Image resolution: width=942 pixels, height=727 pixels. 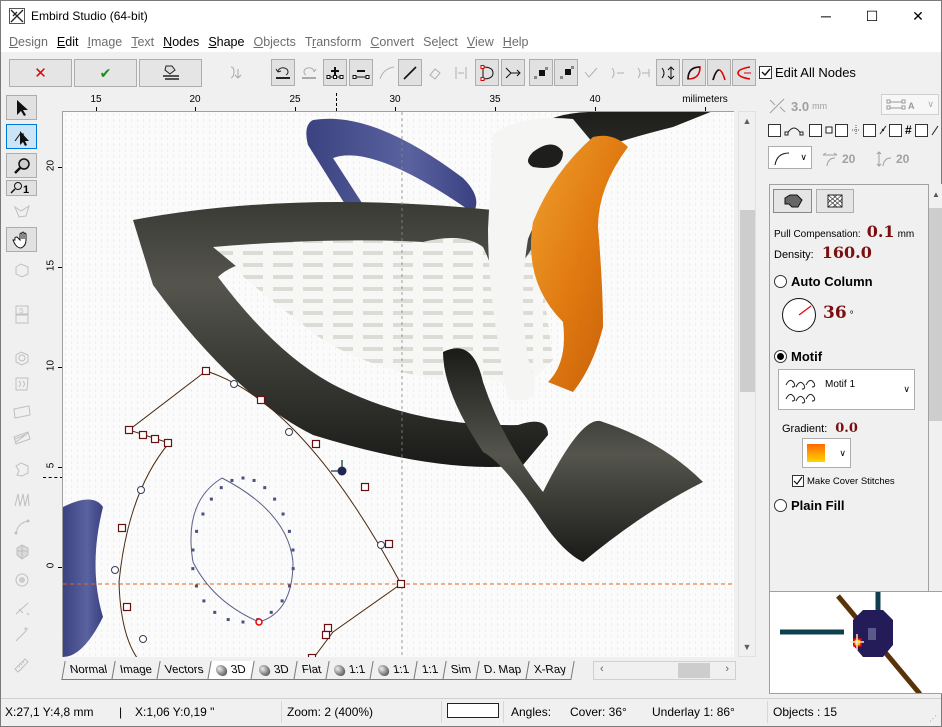 What do you see at coordinates (694, 72) in the screenshot?
I see `shape-closed-button` at bounding box center [694, 72].